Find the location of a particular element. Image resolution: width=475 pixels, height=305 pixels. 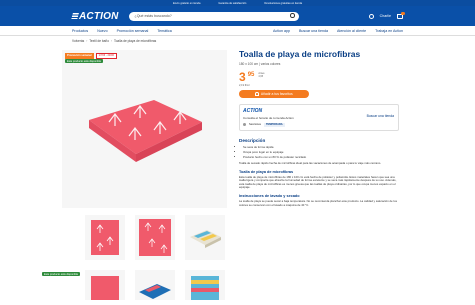

topbar-item: Envío gratuito en tienda is located at coordinates (186, 3).